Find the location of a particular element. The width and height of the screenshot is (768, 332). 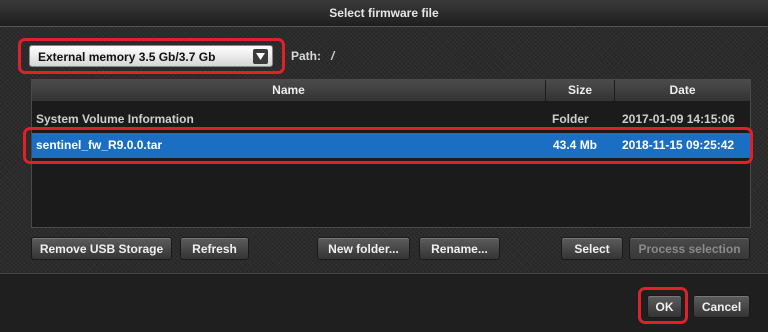

ok-highlight-box is located at coordinates (663, 305).